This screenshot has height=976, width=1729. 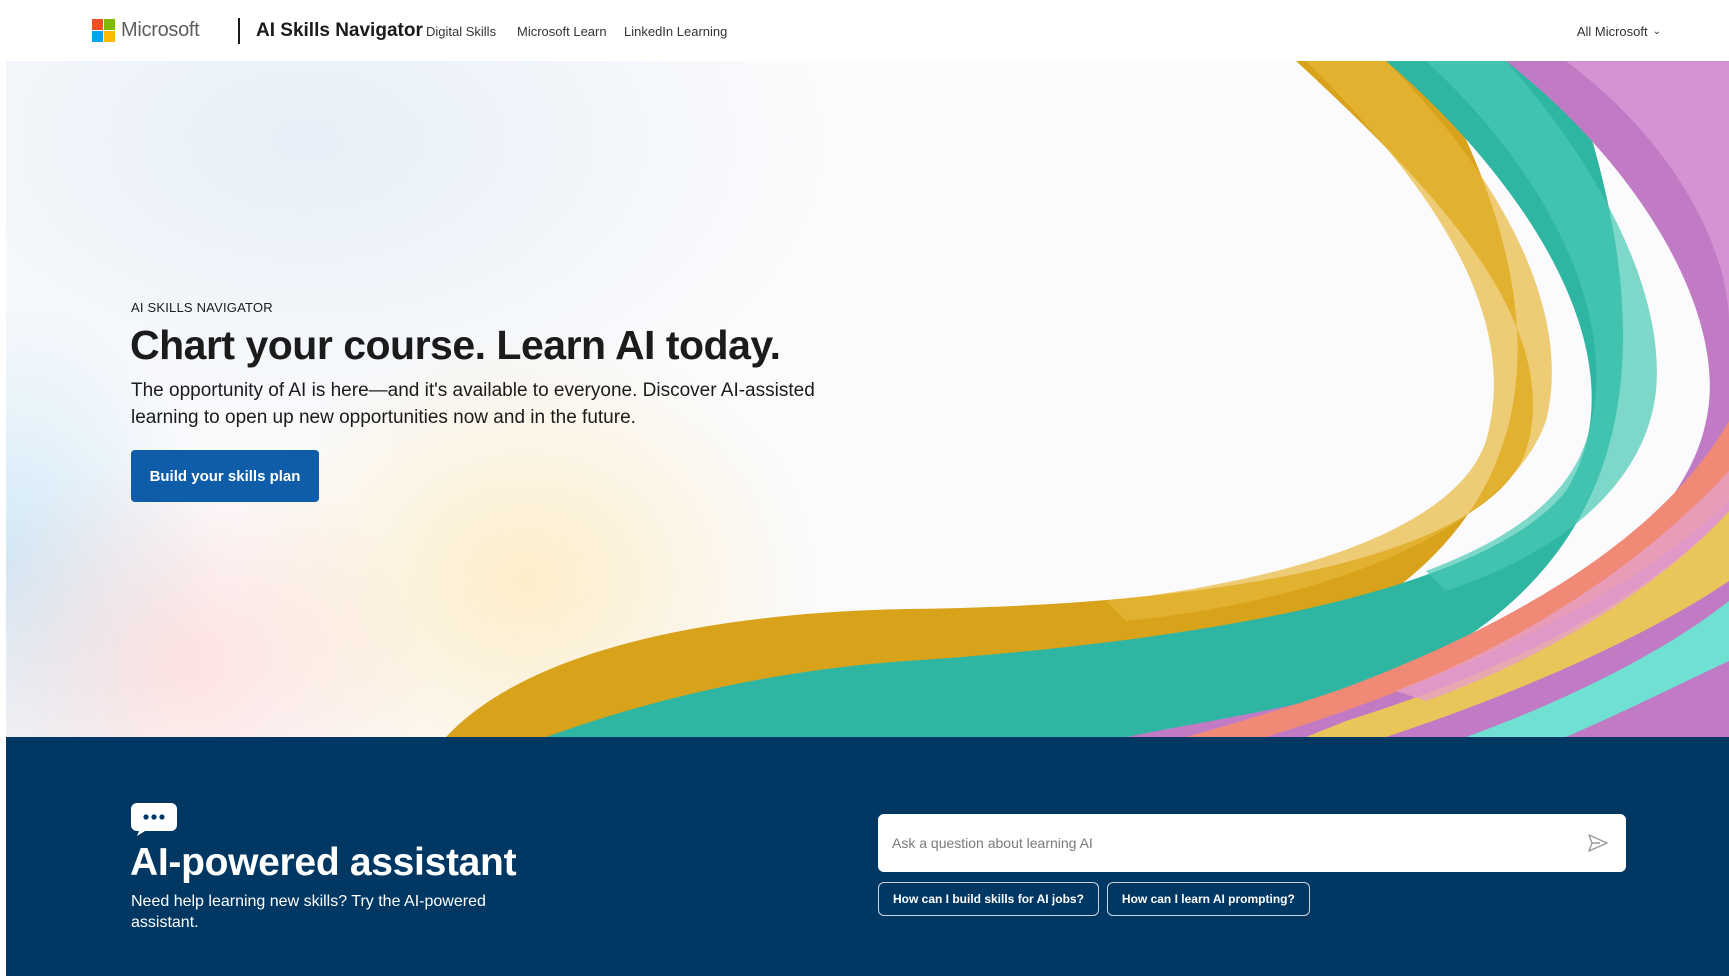 I want to click on all-microsoft-menu: All Microsoft ⌄, so click(x=1619, y=31).